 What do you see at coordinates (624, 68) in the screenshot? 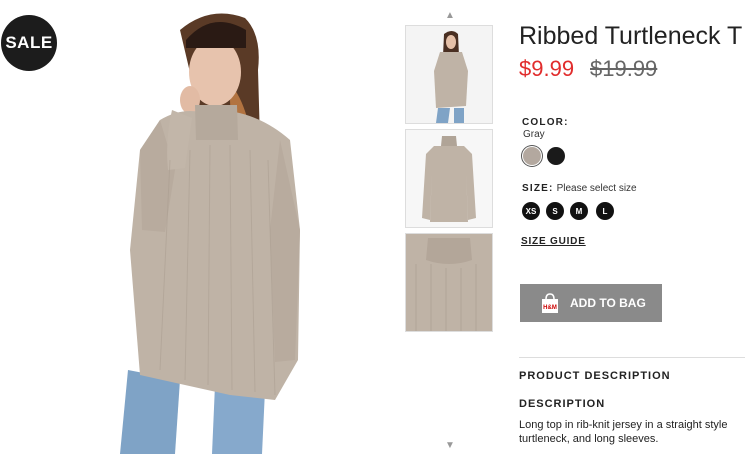
I see `original-price: $19.99` at bounding box center [624, 68].